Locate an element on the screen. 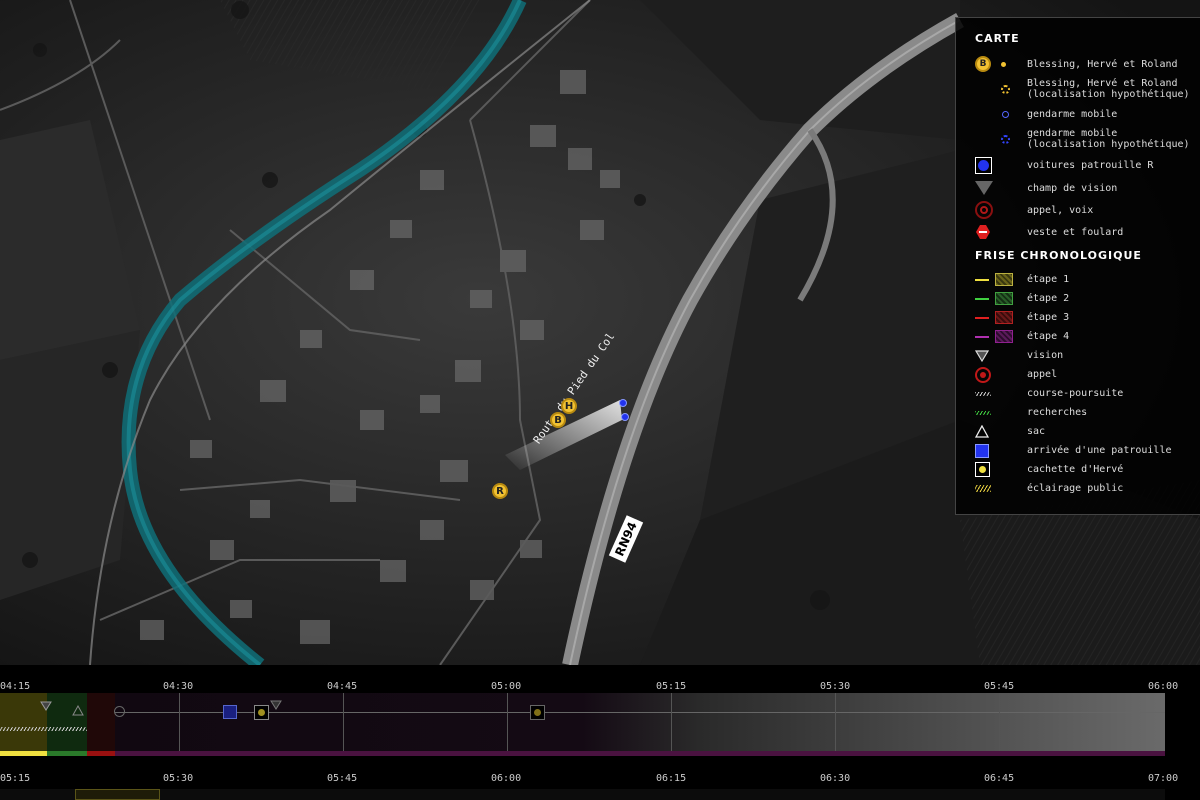 This screenshot has width=1200, height=800. patrol-arrival-icon is located at coordinates (230, 712).